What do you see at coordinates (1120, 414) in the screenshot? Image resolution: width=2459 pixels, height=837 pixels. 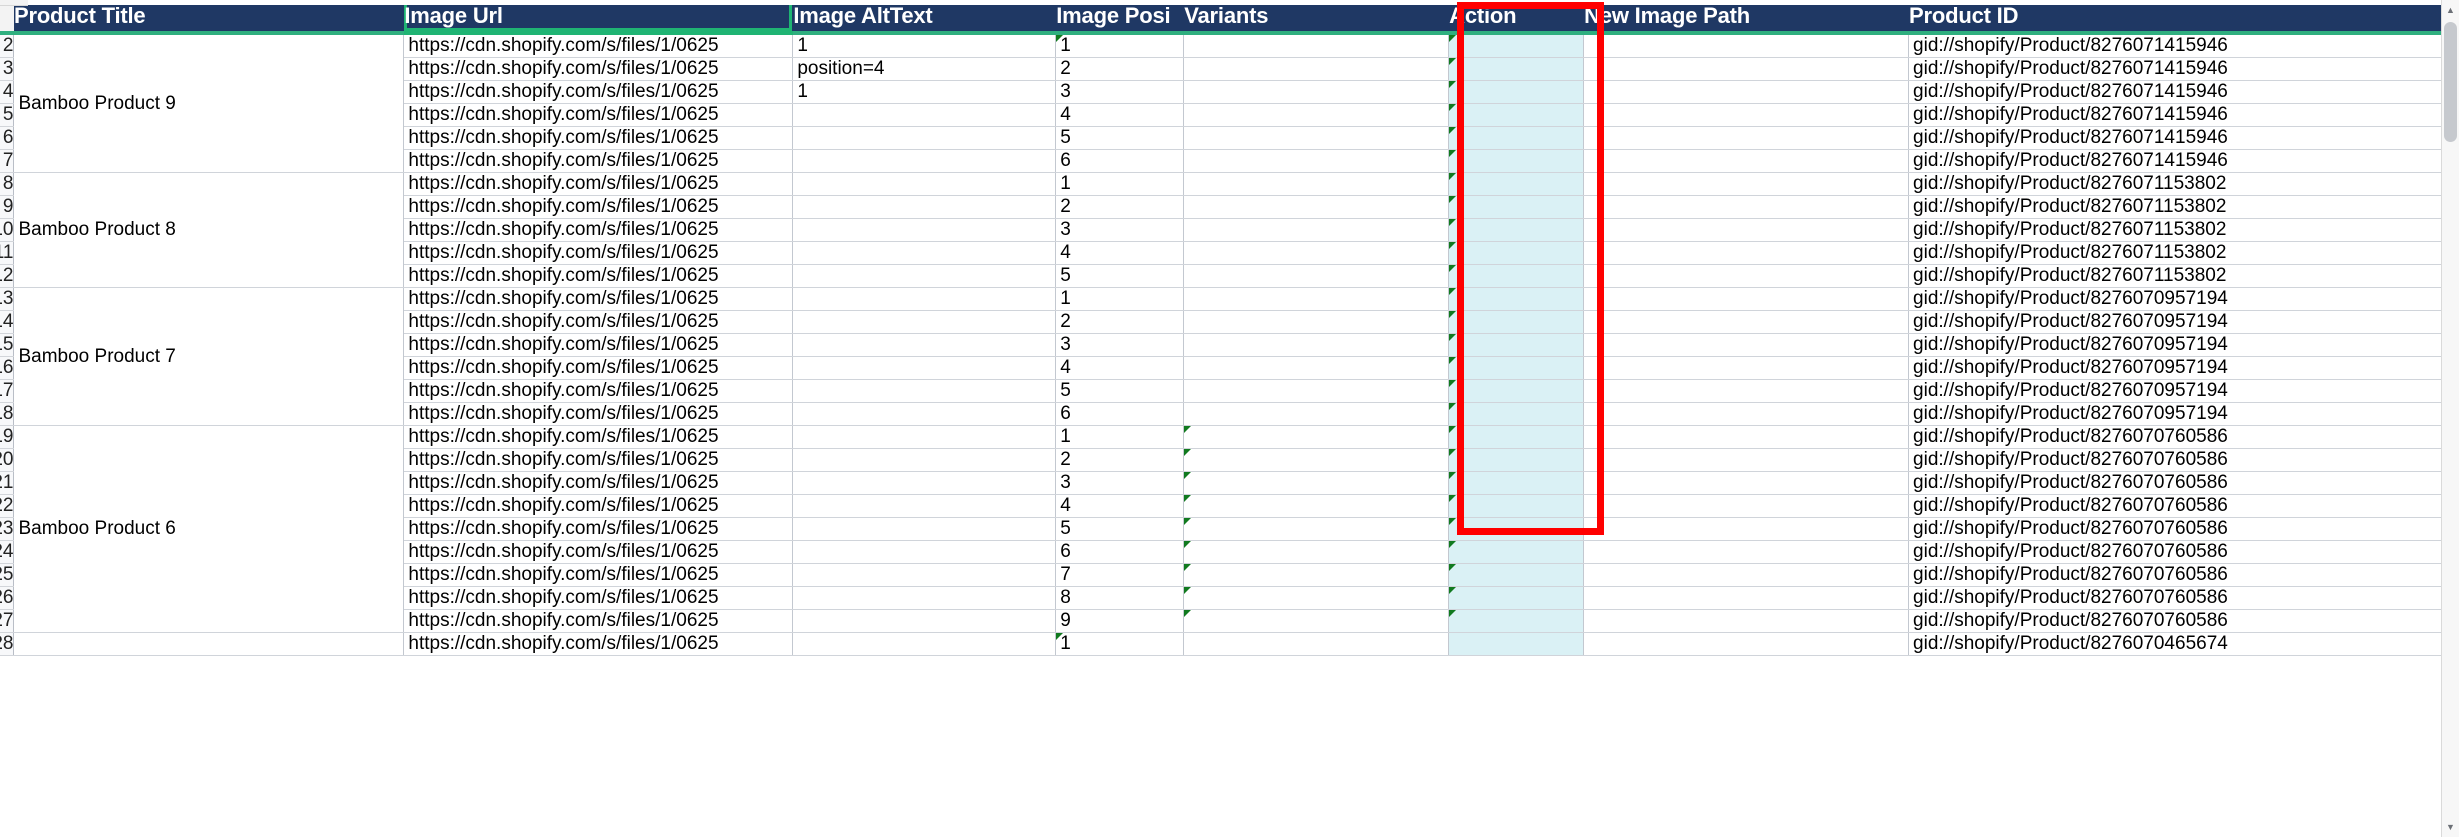 I see `cell-image-position: 6` at bounding box center [1120, 414].